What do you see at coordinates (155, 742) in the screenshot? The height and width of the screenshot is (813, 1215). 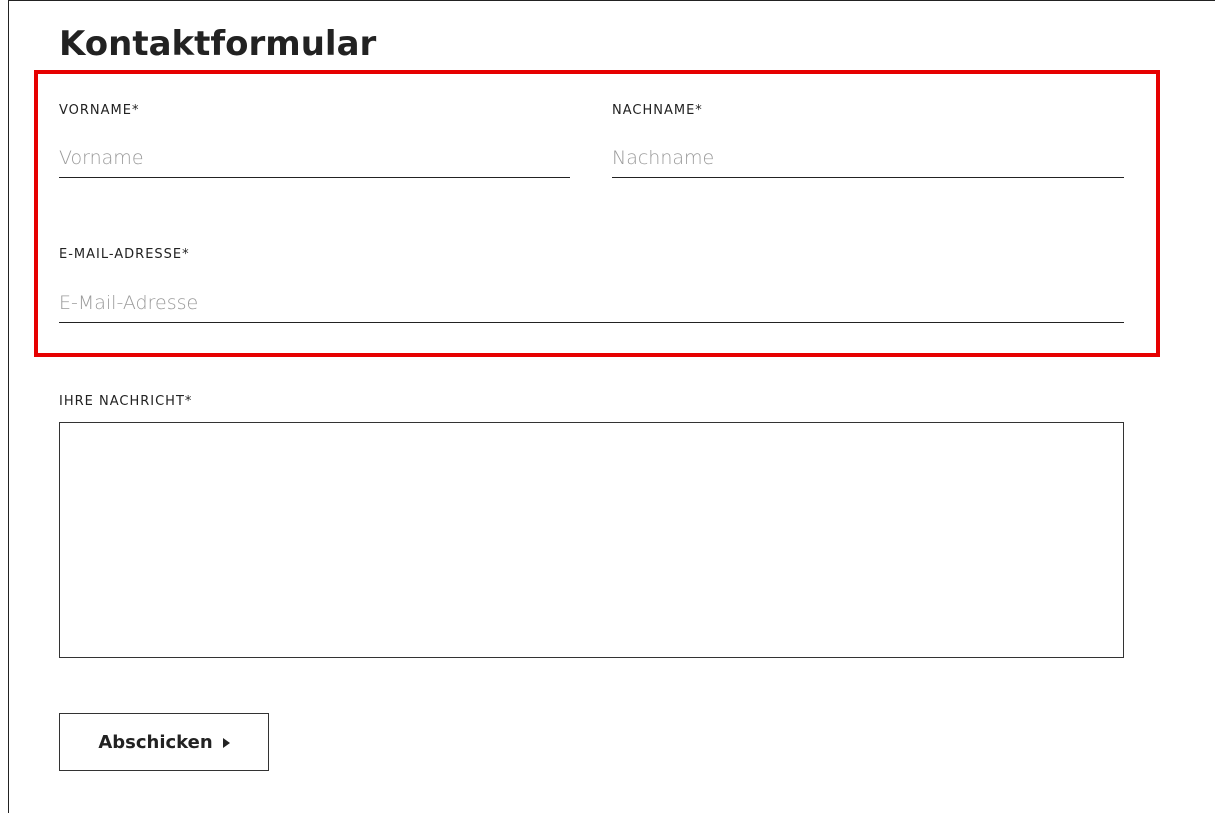 I see `submit-button-label: Abschicken` at bounding box center [155, 742].